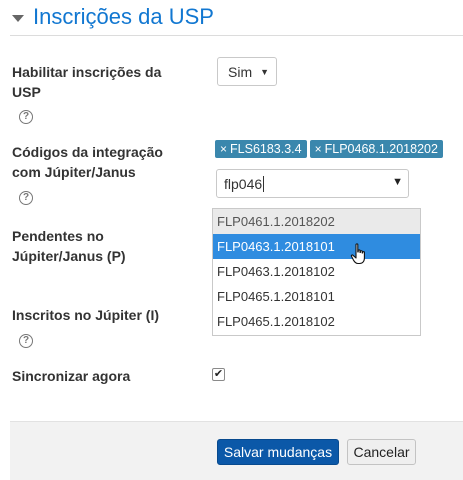  Describe the element at coordinates (357, 254) in the screenshot. I see `hand-cursor-icon` at that location.